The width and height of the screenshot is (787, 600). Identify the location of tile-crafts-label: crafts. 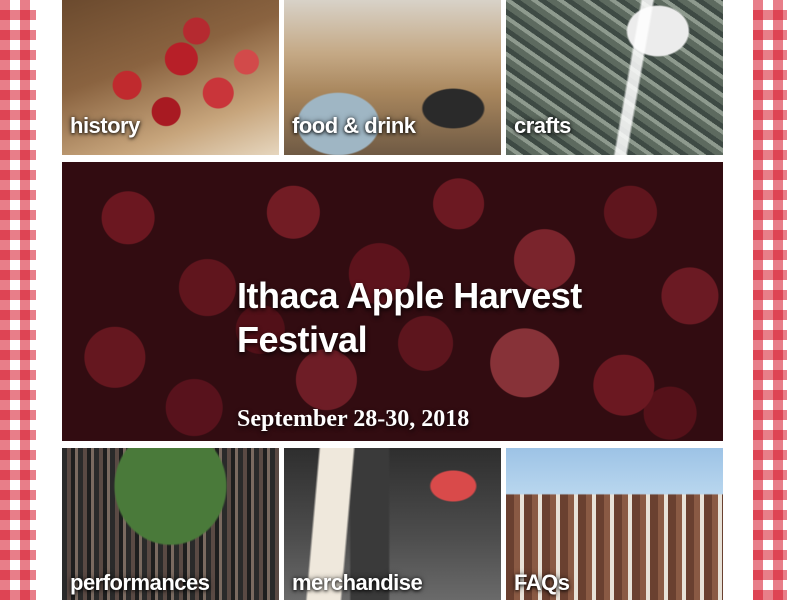
(542, 125).